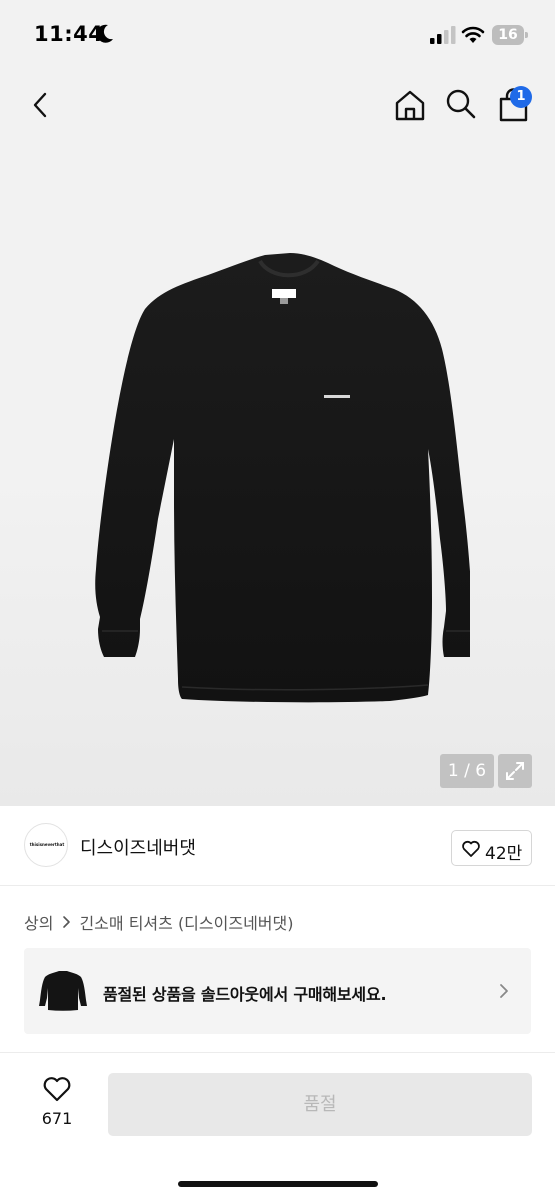 Image resolution: width=555 pixels, height=1200 pixels. Describe the element at coordinates (461, 104) in the screenshot. I see `search-icon` at that location.